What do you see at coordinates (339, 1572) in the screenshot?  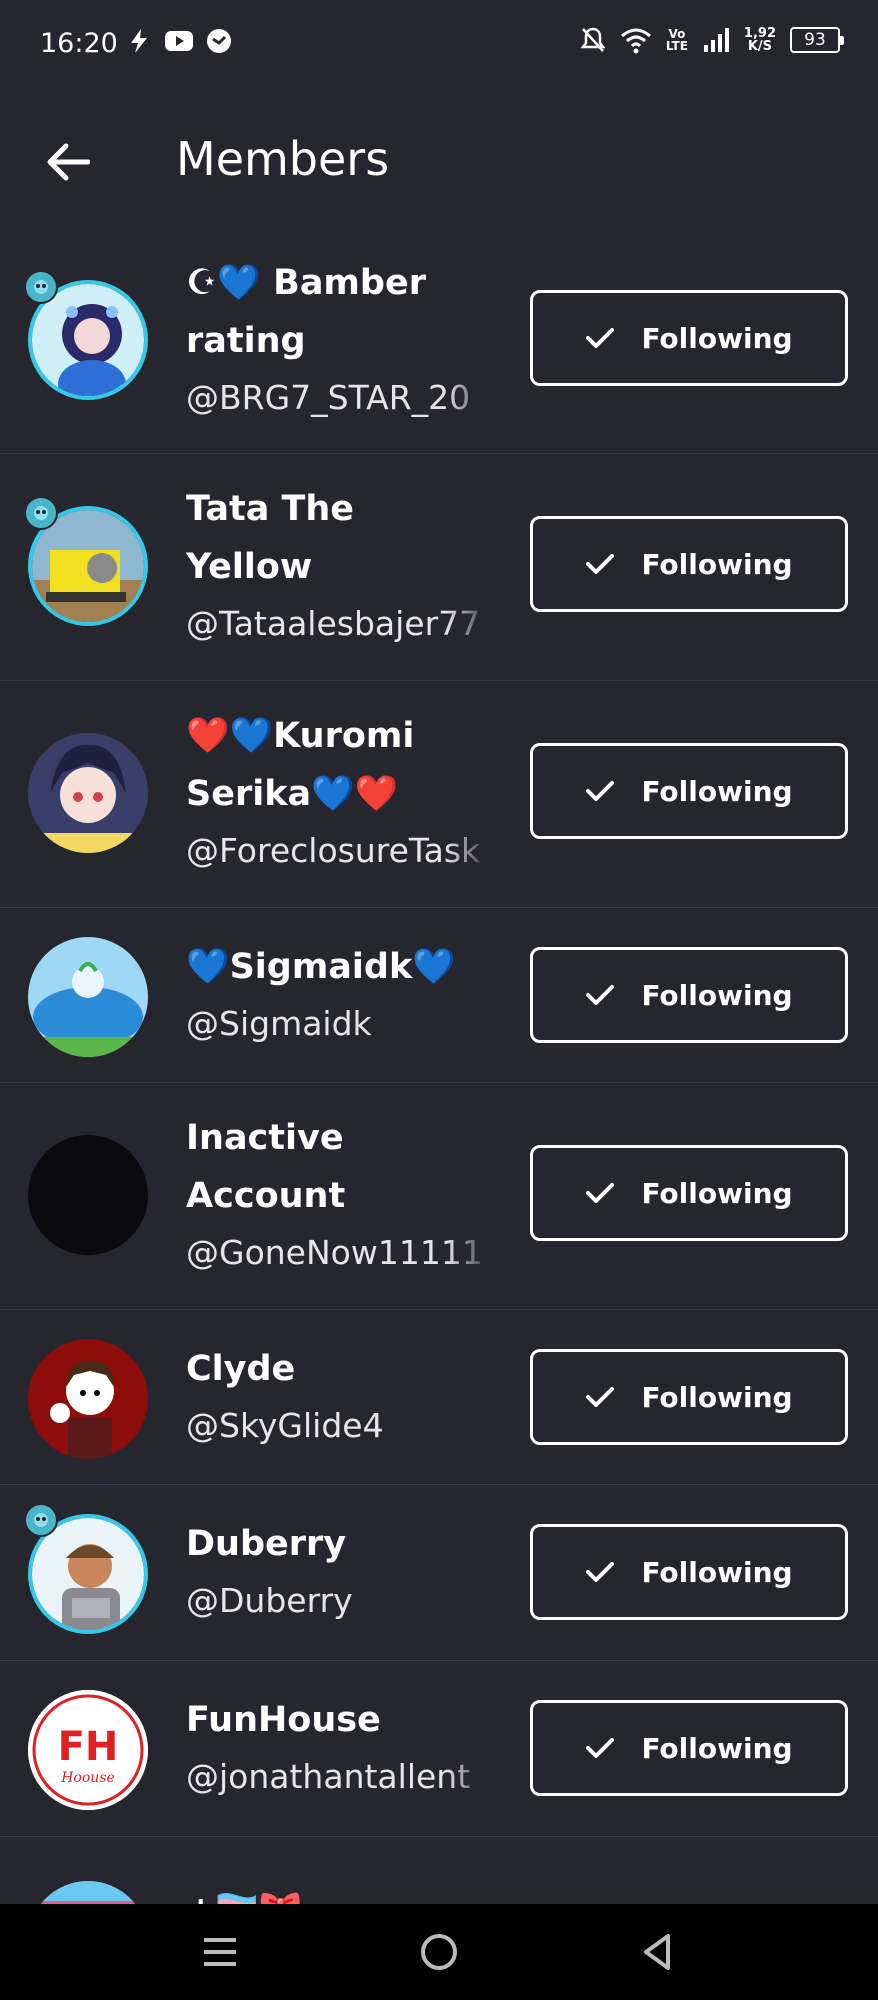 I see `member-text: Duberry @Duberry` at bounding box center [339, 1572].